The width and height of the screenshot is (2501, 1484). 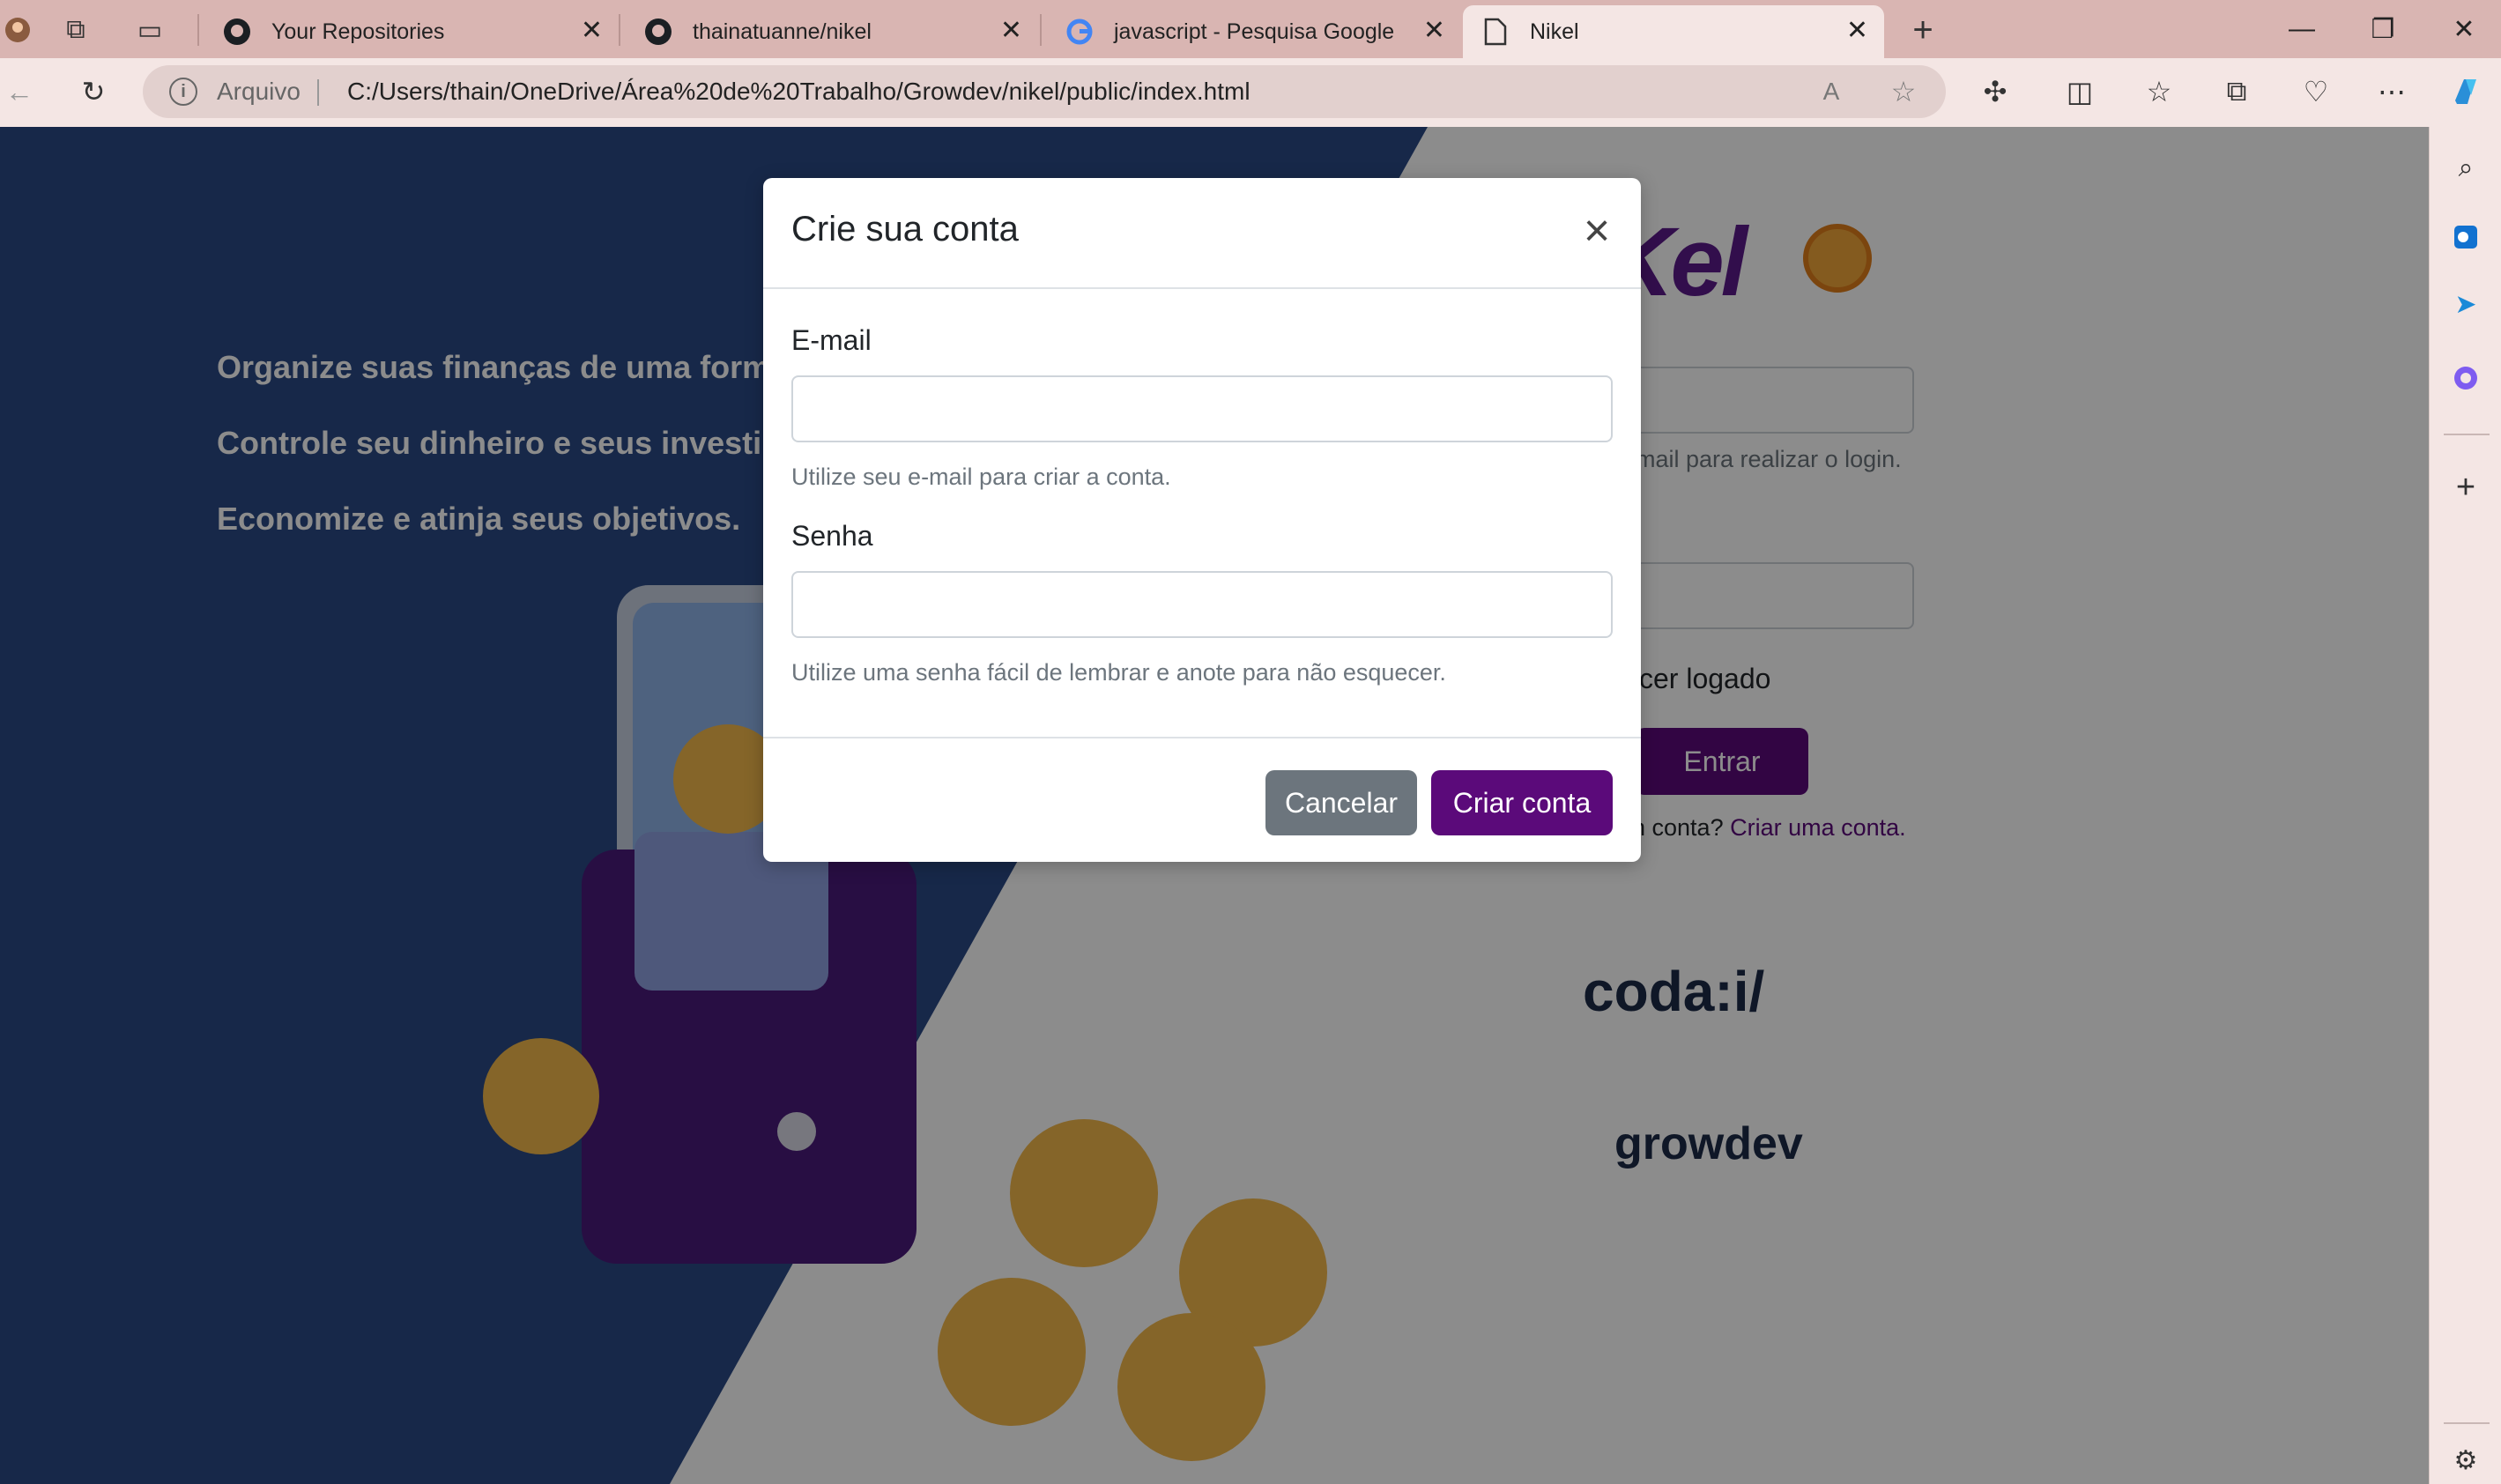 I want to click on email-label: E-mail, so click(x=831, y=340).